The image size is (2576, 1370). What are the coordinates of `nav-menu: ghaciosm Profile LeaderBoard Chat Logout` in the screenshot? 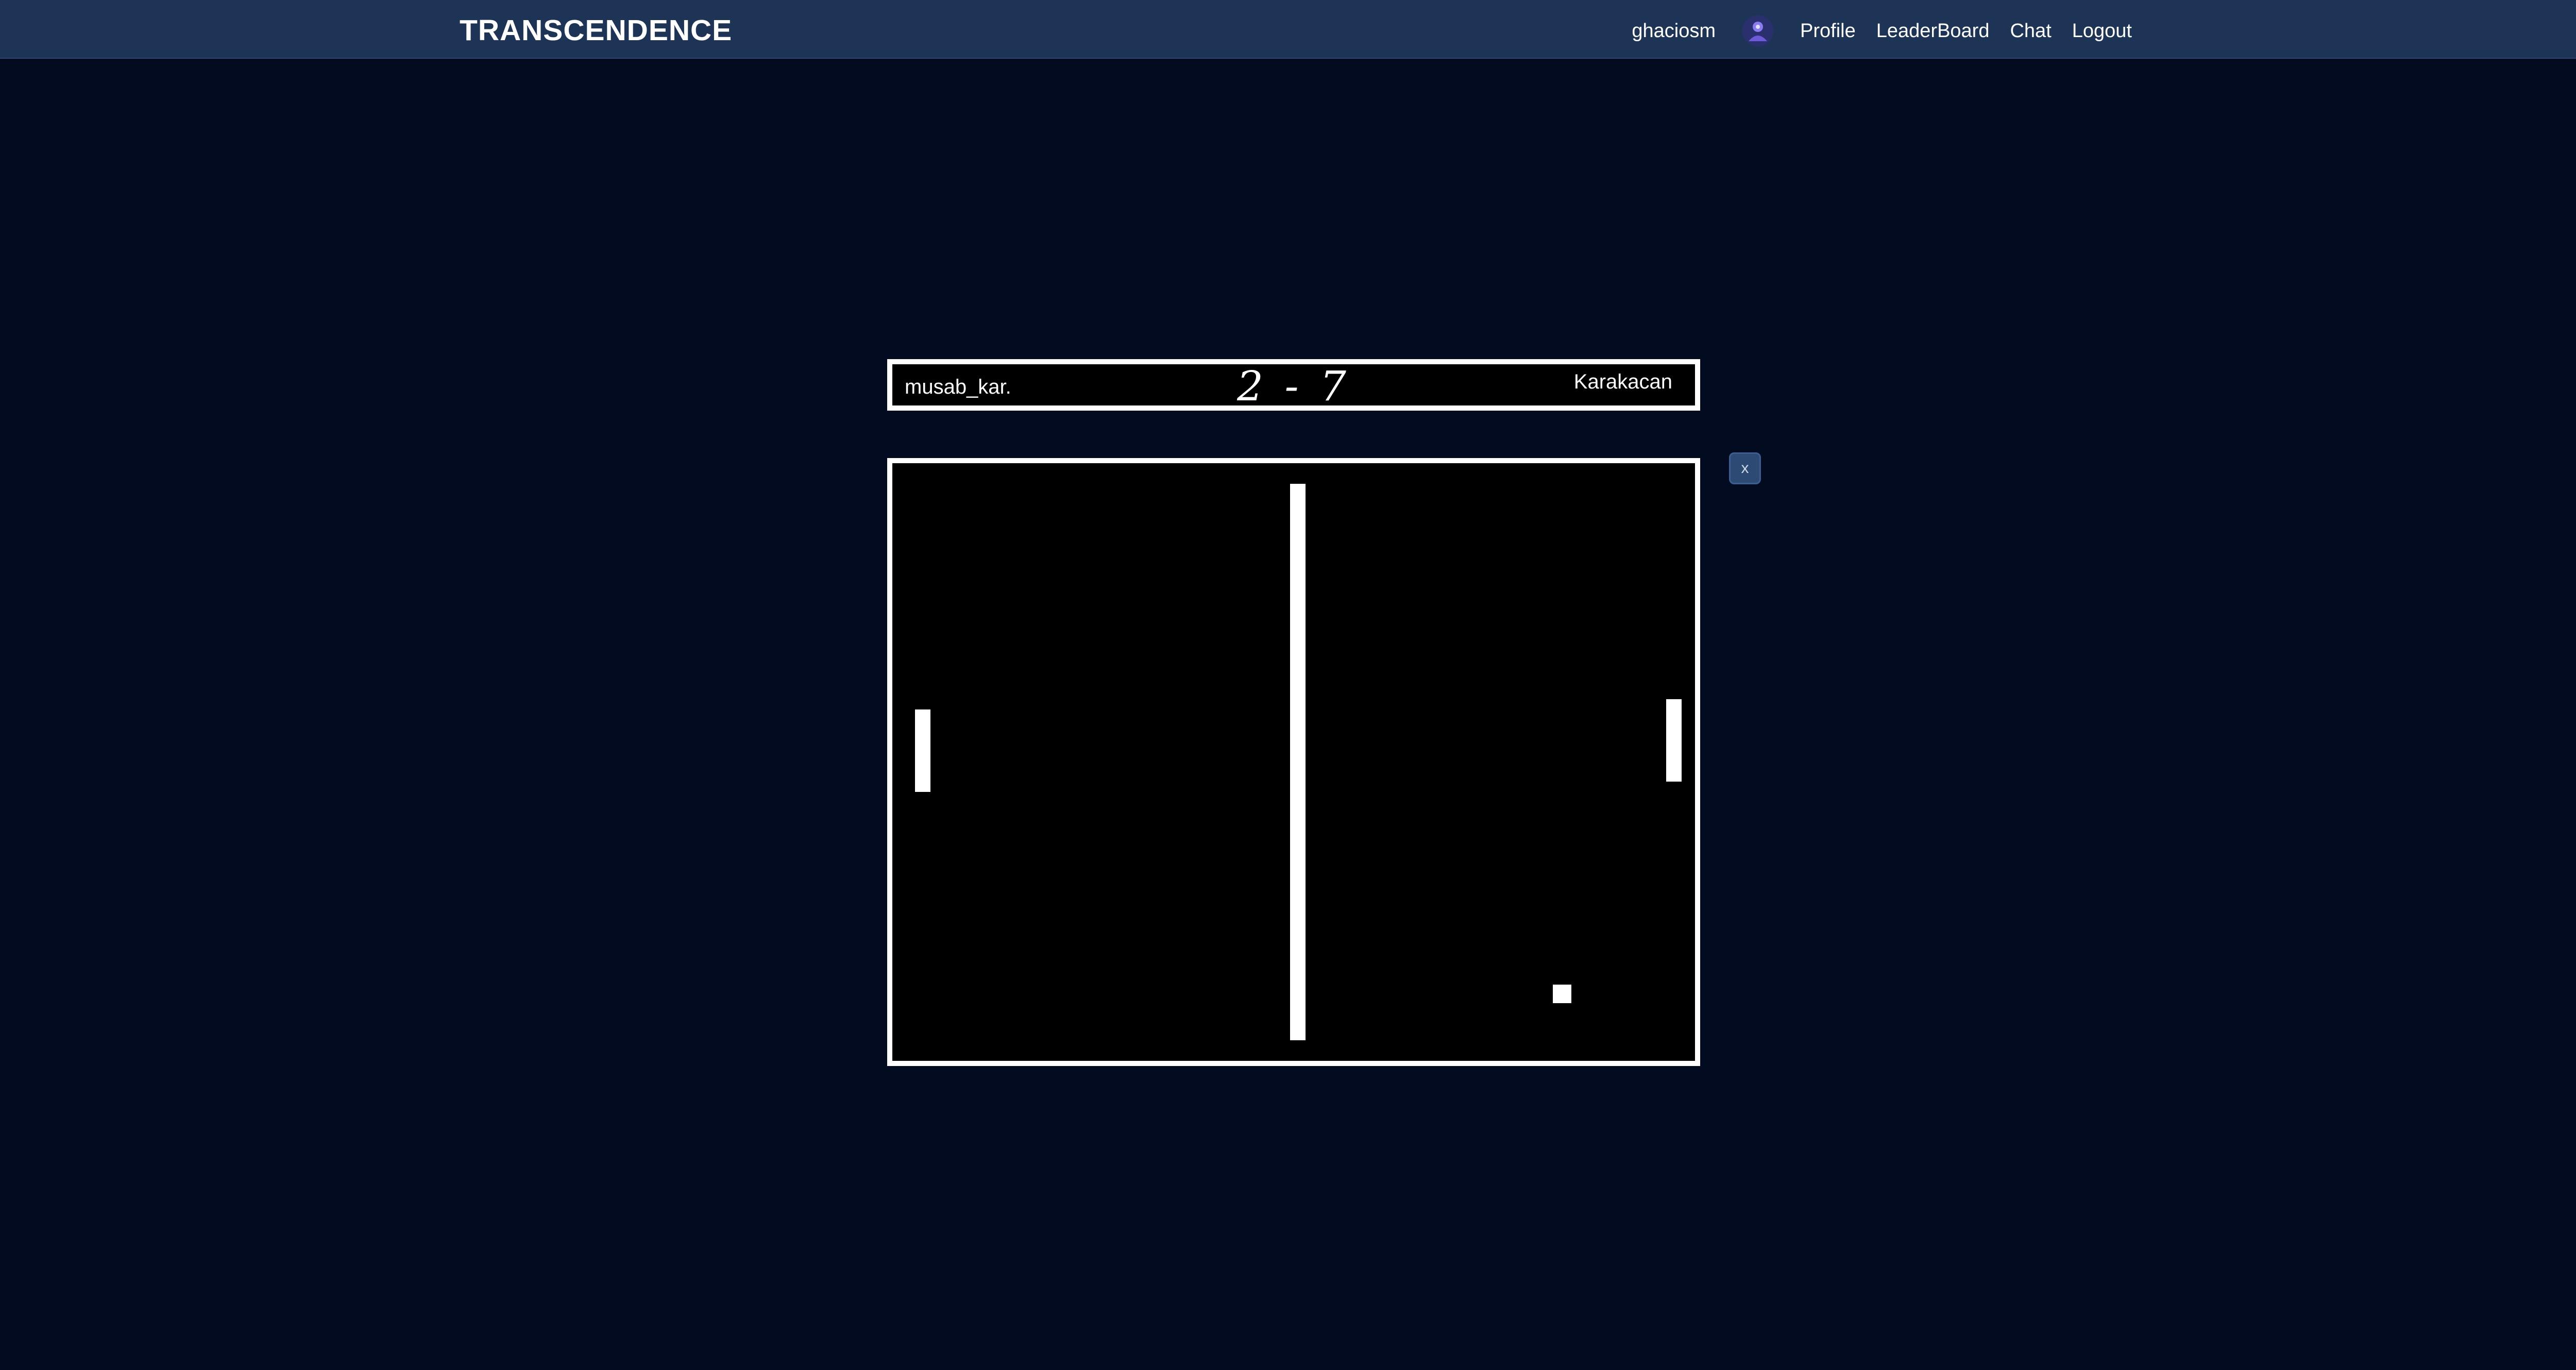 It's located at (1882, 30).